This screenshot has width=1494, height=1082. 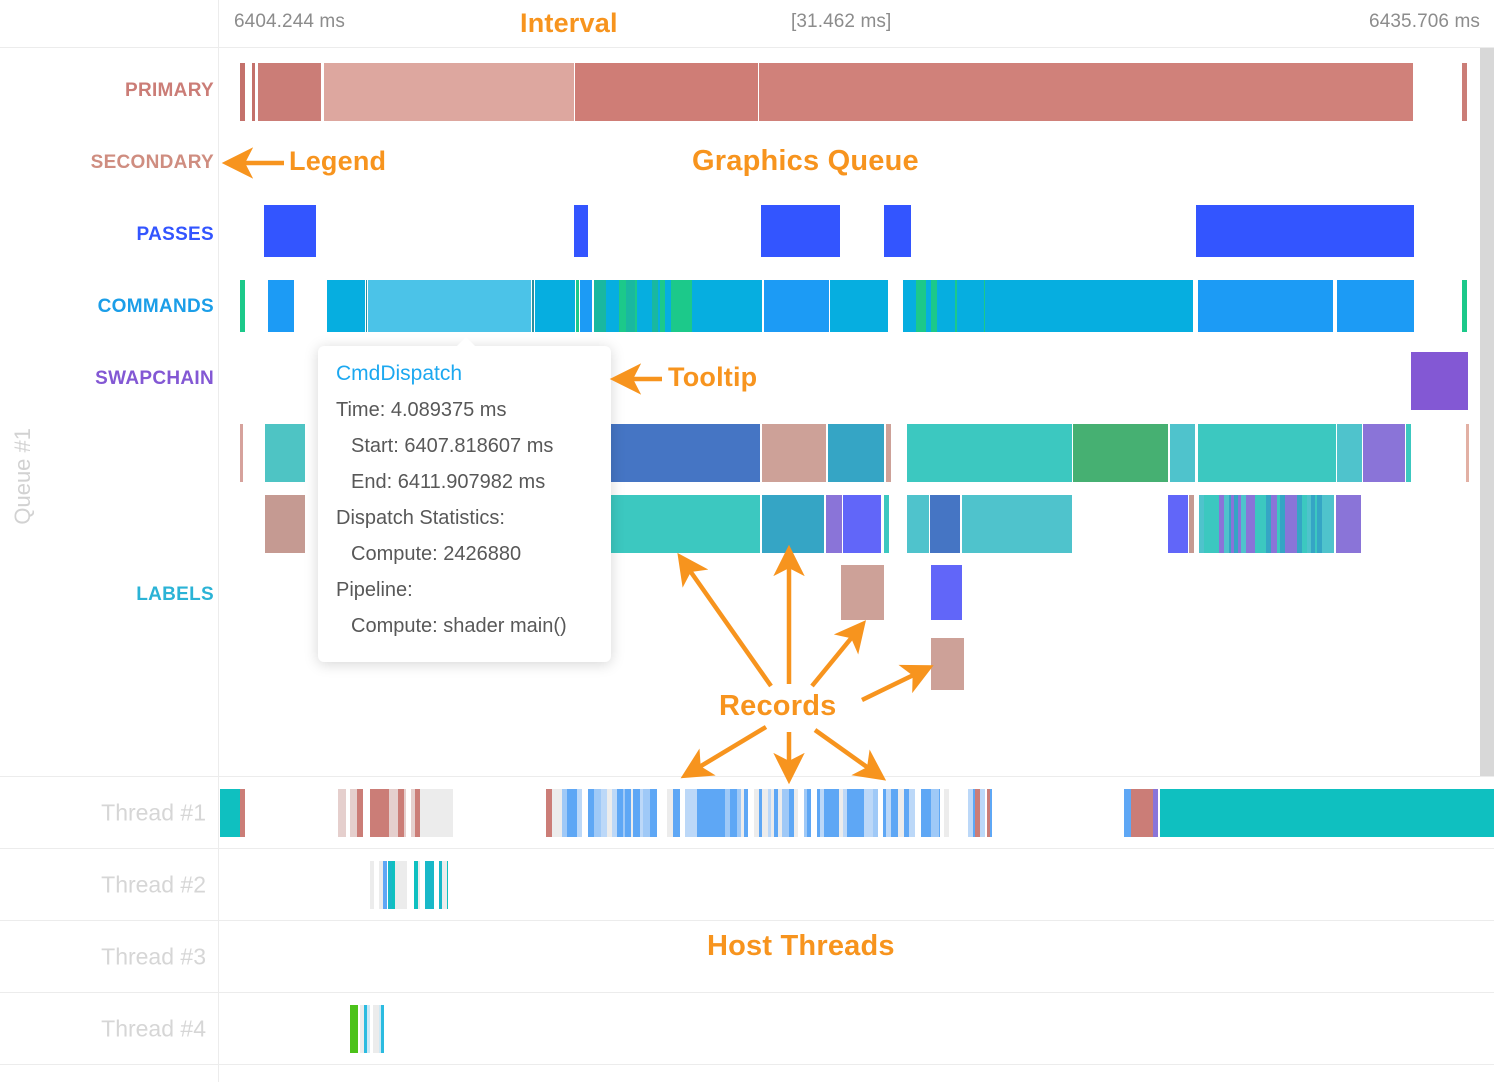 What do you see at coordinates (747, 1028) in the screenshot?
I see `thread-row-4: Thread #4` at bounding box center [747, 1028].